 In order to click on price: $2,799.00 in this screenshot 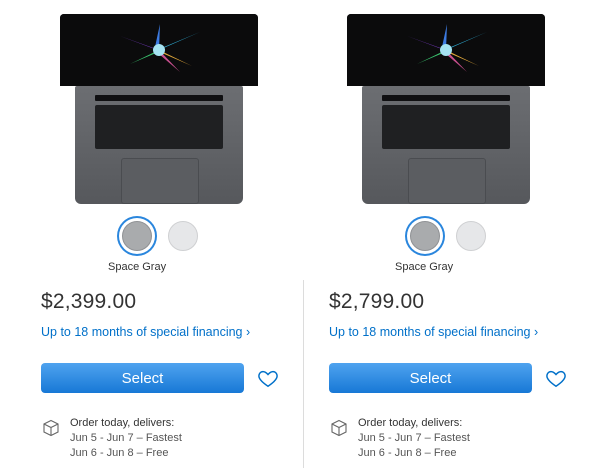, I will do `click(377, 301)`.